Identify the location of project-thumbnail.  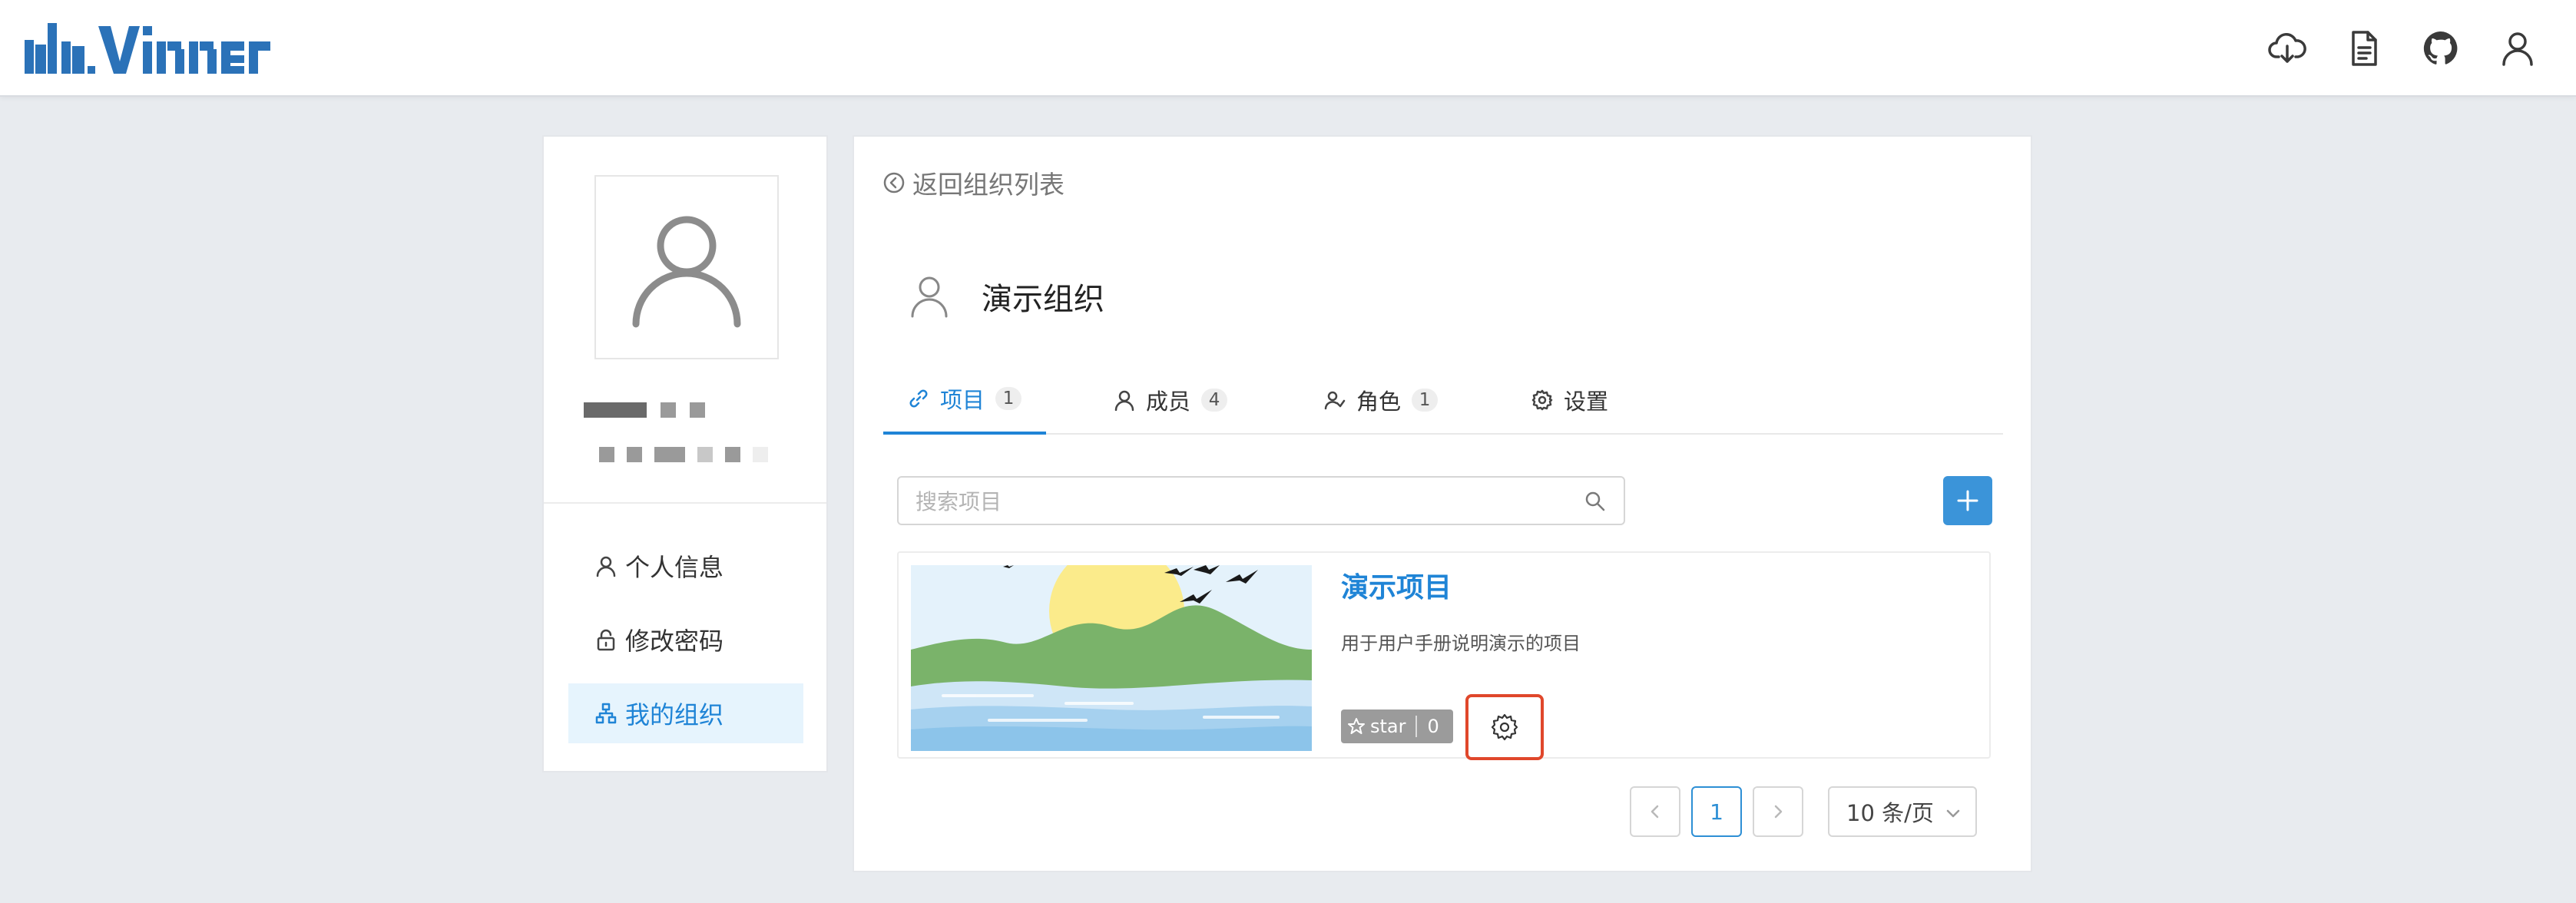
(1111, 658).